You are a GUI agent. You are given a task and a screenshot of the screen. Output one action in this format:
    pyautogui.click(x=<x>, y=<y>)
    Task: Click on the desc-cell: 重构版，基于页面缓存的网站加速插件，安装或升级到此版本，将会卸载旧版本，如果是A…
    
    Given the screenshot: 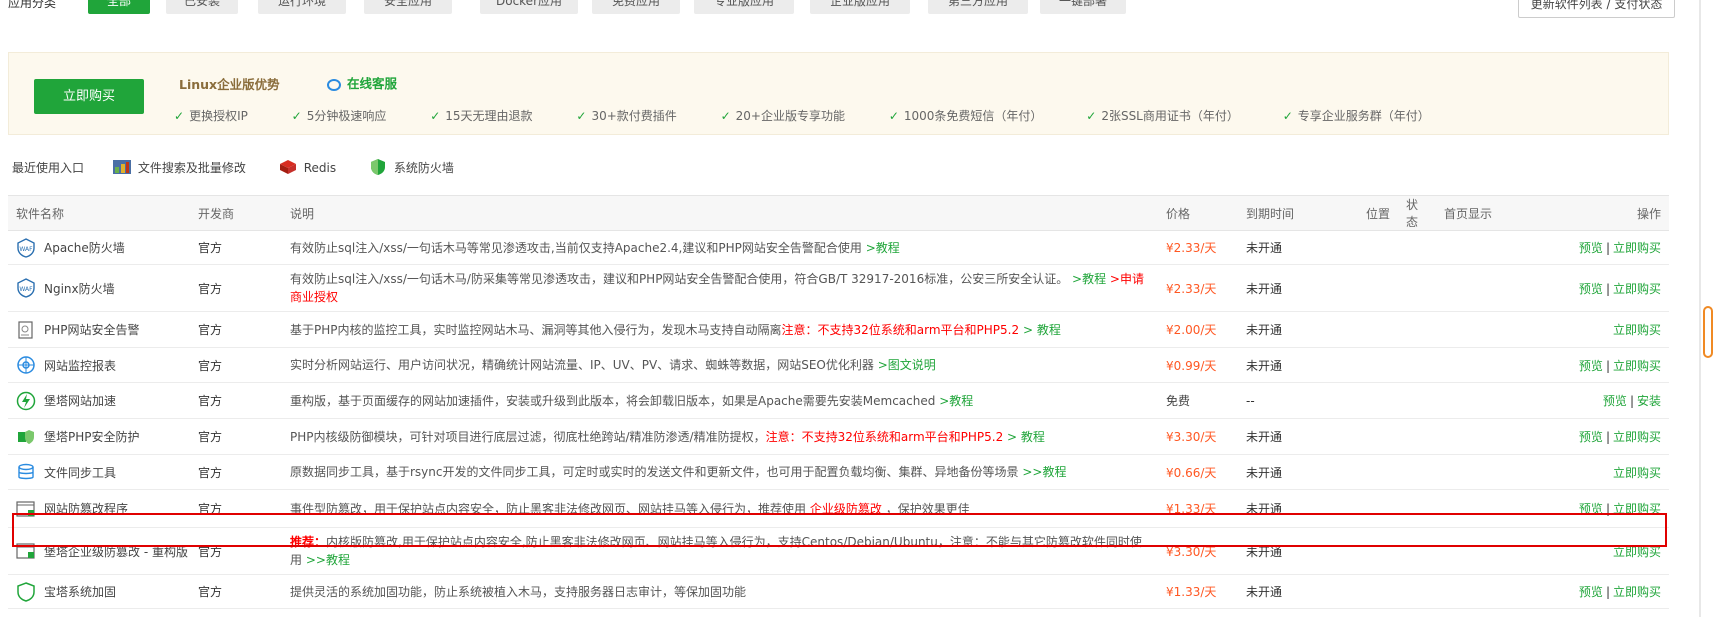 What is the action you would take?
    pyautogui.click(x=720, y=400)
    